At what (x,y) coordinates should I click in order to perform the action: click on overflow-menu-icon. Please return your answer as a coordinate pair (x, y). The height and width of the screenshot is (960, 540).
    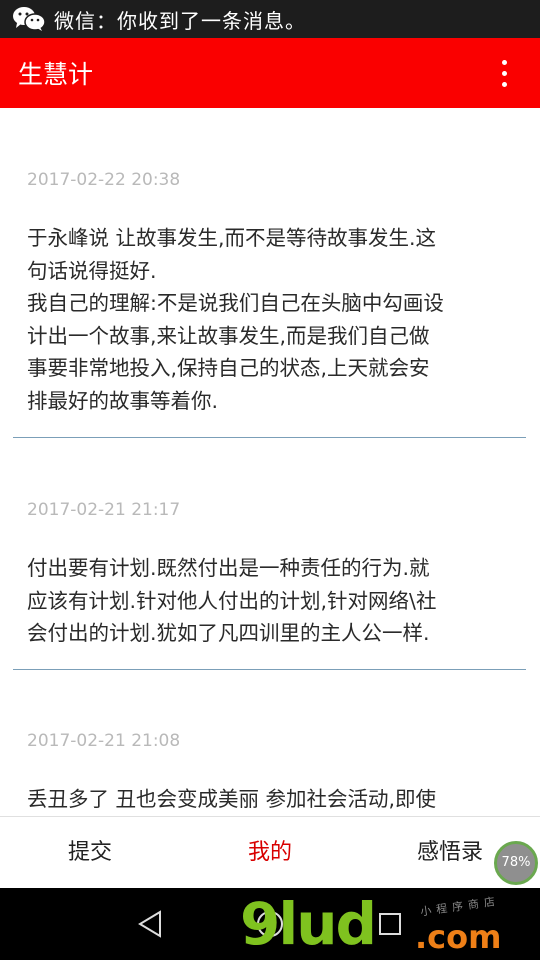
    Looking at the image, I should click on (504, 73).